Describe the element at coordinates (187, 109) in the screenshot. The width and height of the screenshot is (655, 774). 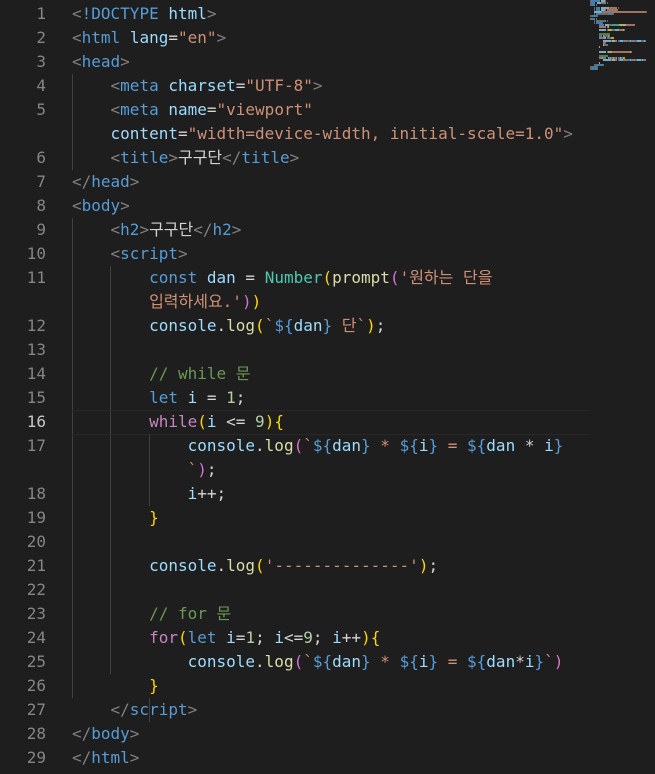
I see `code-token: name` at that location.